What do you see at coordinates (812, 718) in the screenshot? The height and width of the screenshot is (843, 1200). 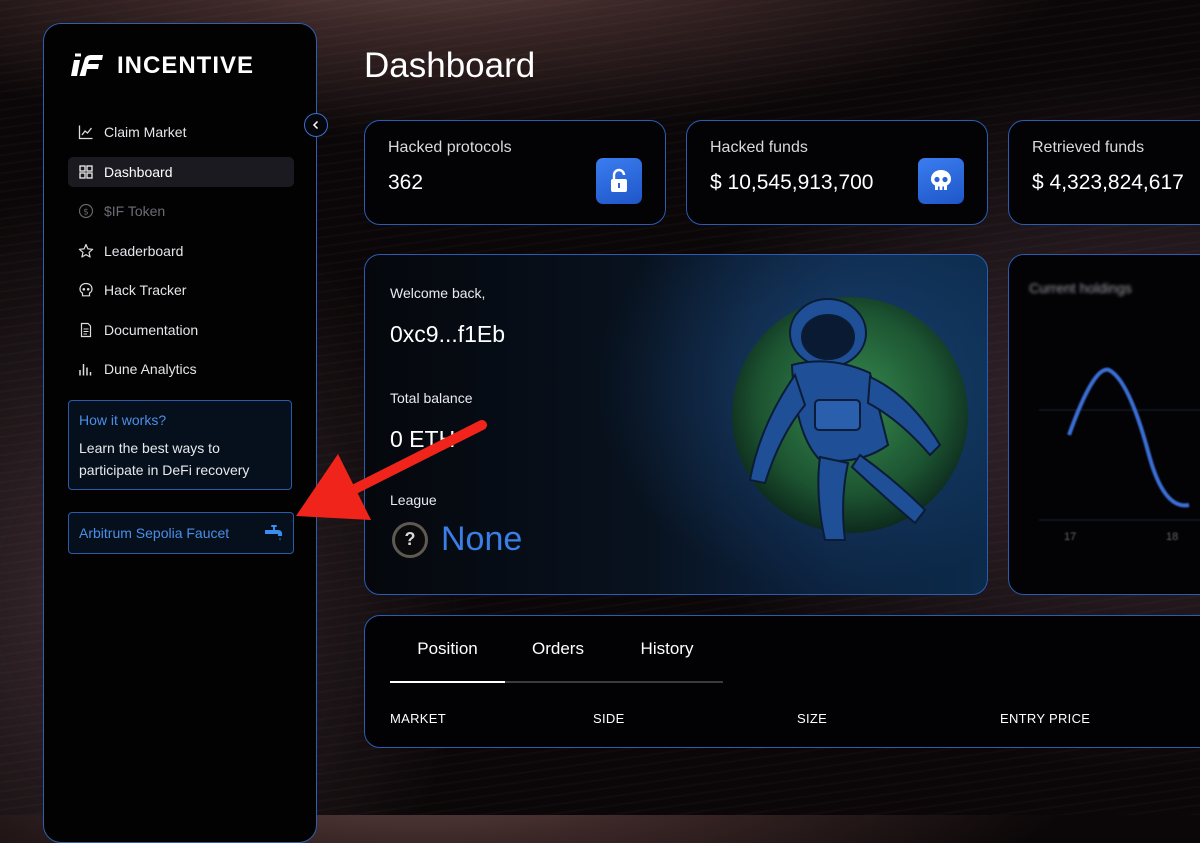 I see `column-header-size: SIZE` at bounding box center [812, 718].